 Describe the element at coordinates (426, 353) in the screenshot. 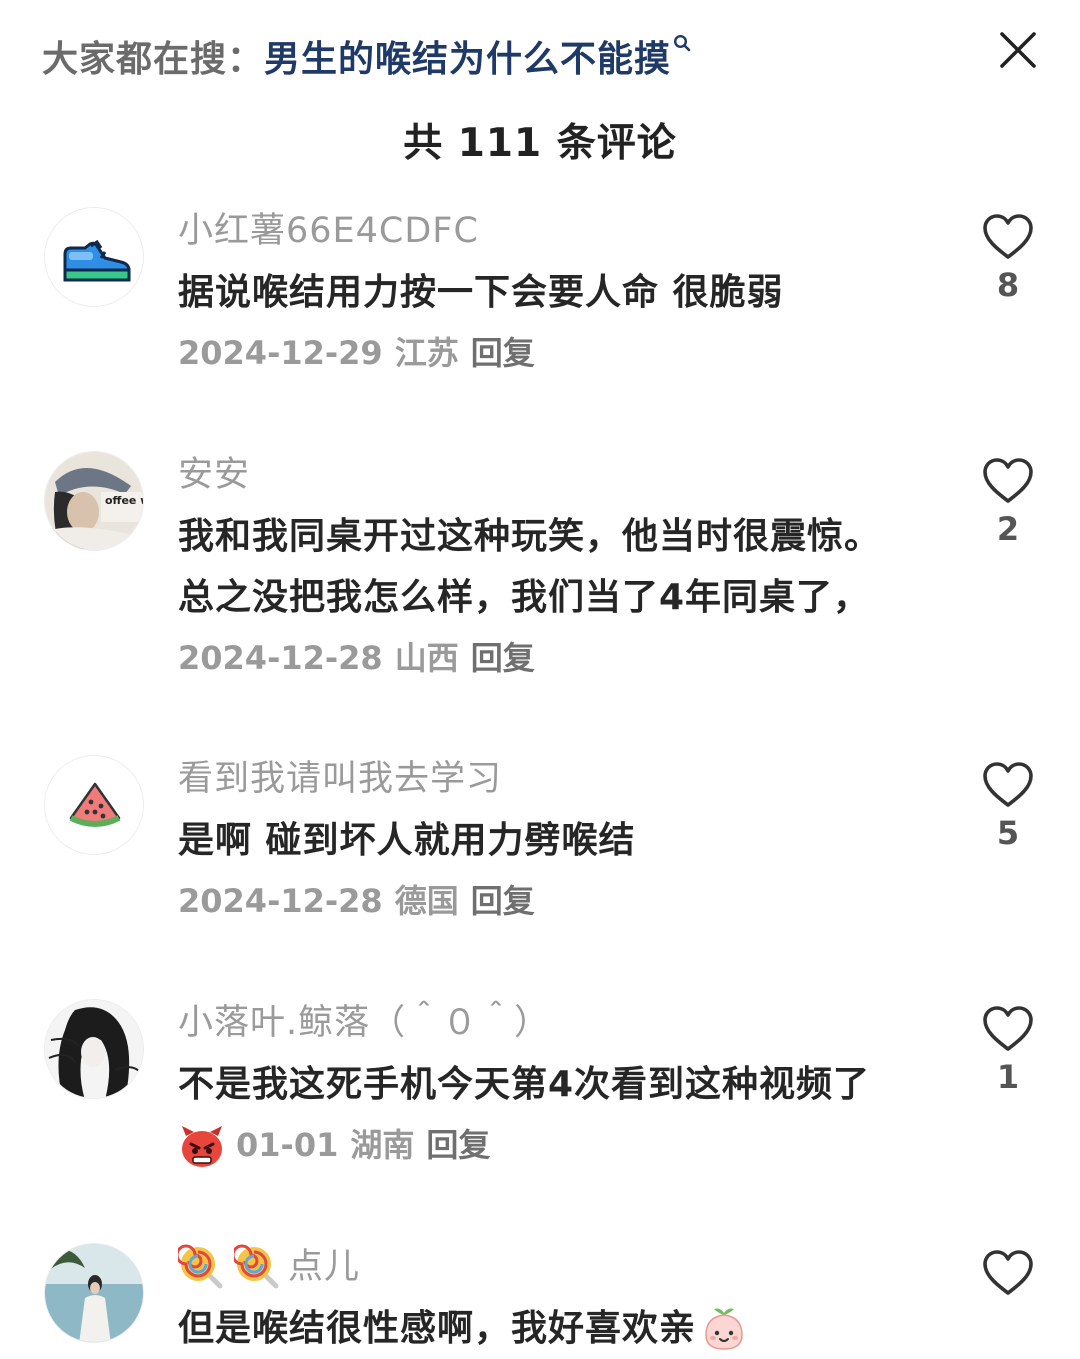

I see `comment-location: 江苏` at that location.